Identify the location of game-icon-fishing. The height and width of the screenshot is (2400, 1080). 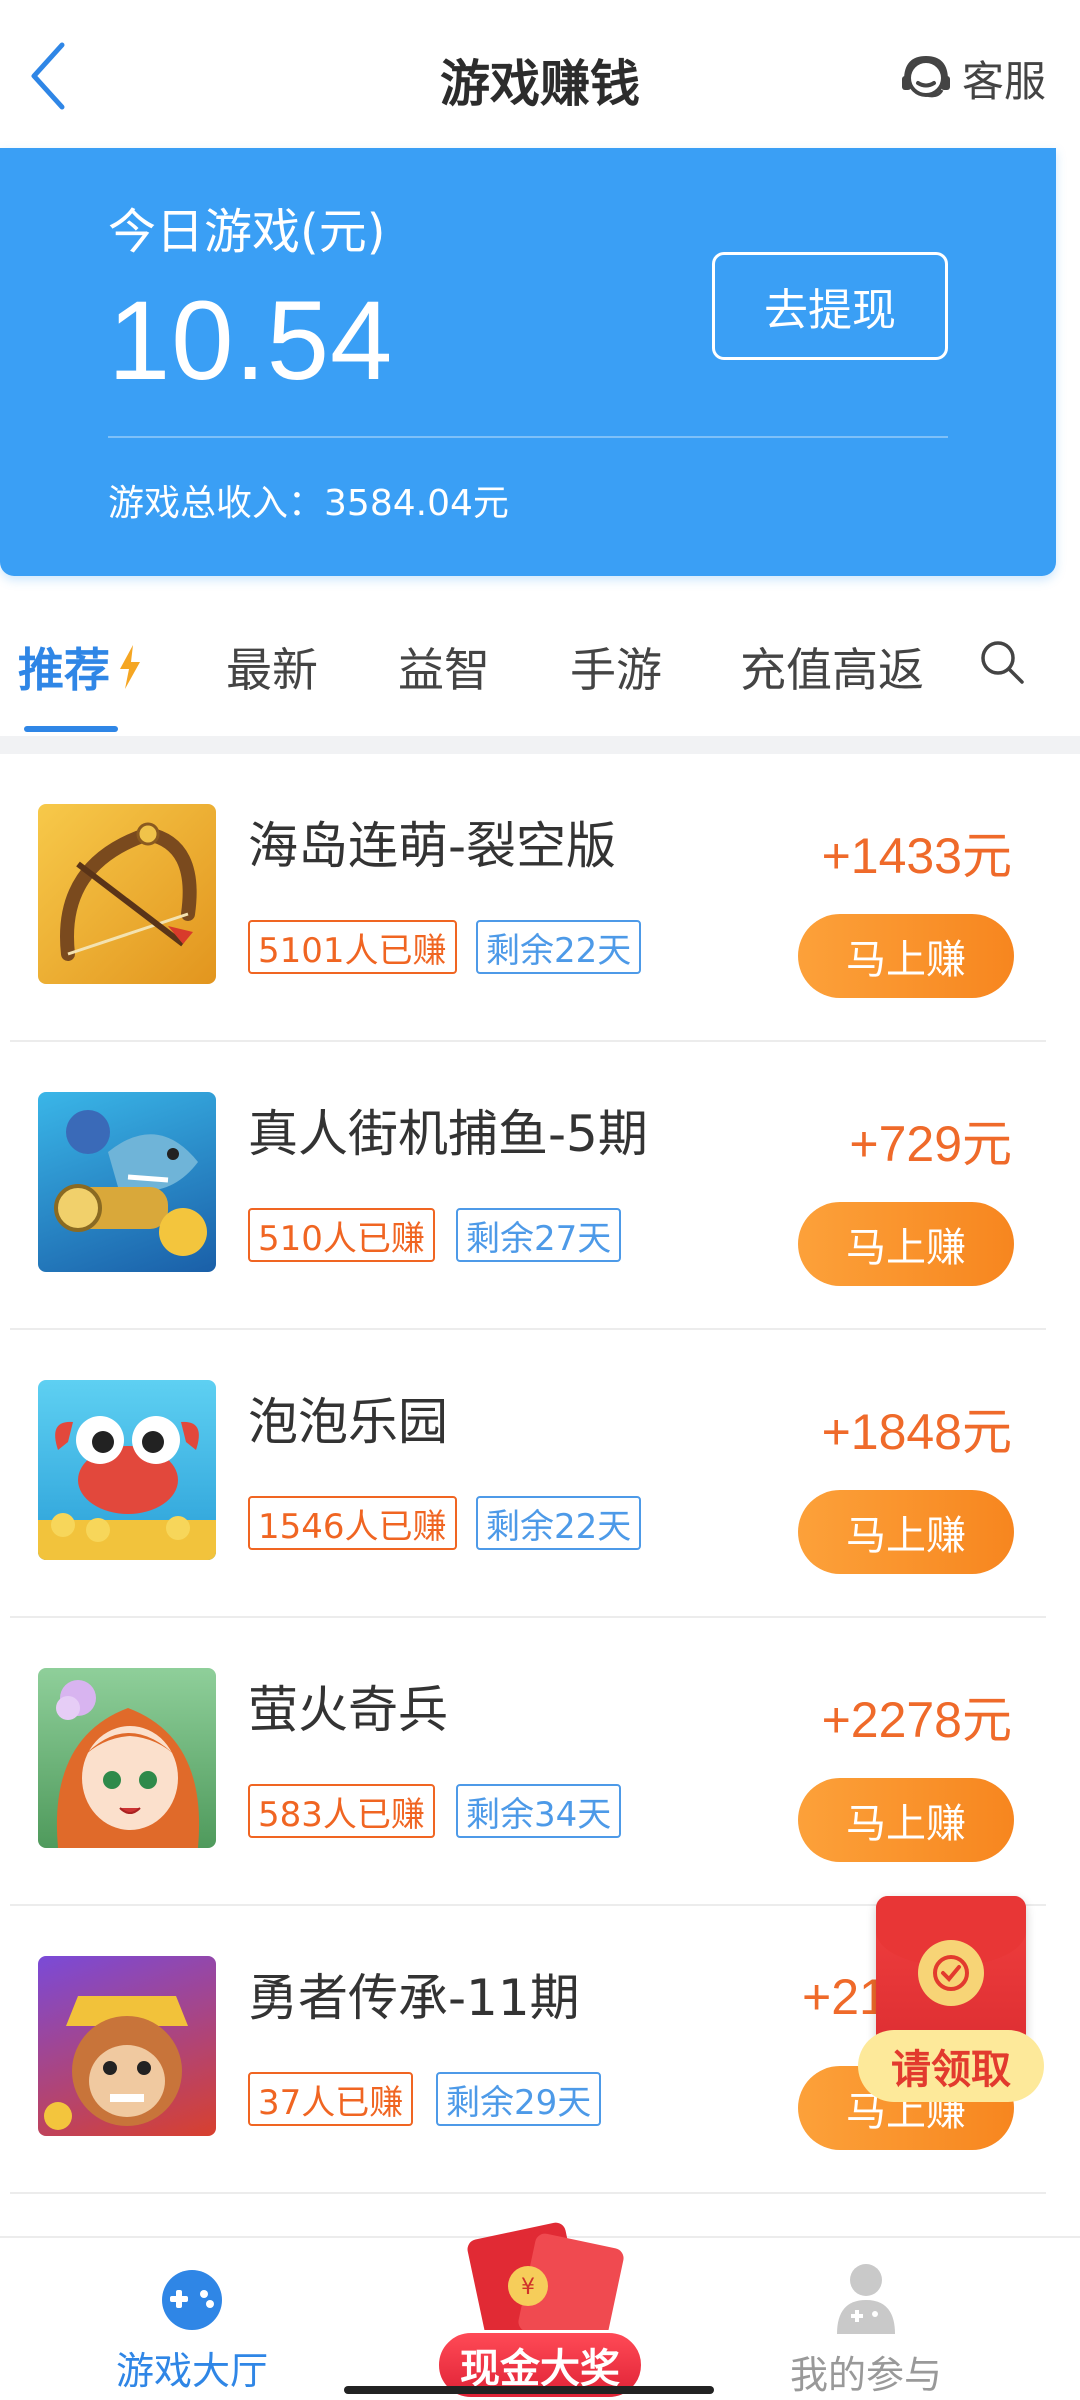
(127, 1182).